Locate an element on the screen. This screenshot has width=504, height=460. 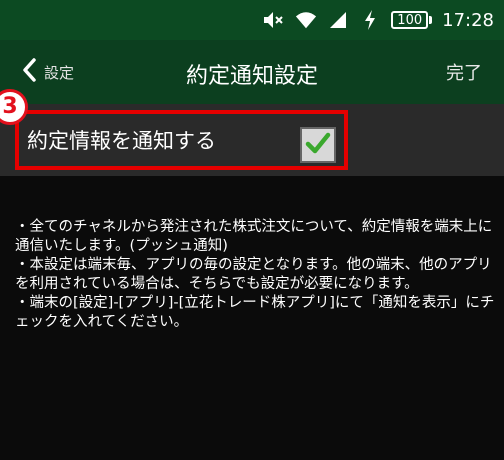
back-button: 設定 is located at coordinates (48, 72).